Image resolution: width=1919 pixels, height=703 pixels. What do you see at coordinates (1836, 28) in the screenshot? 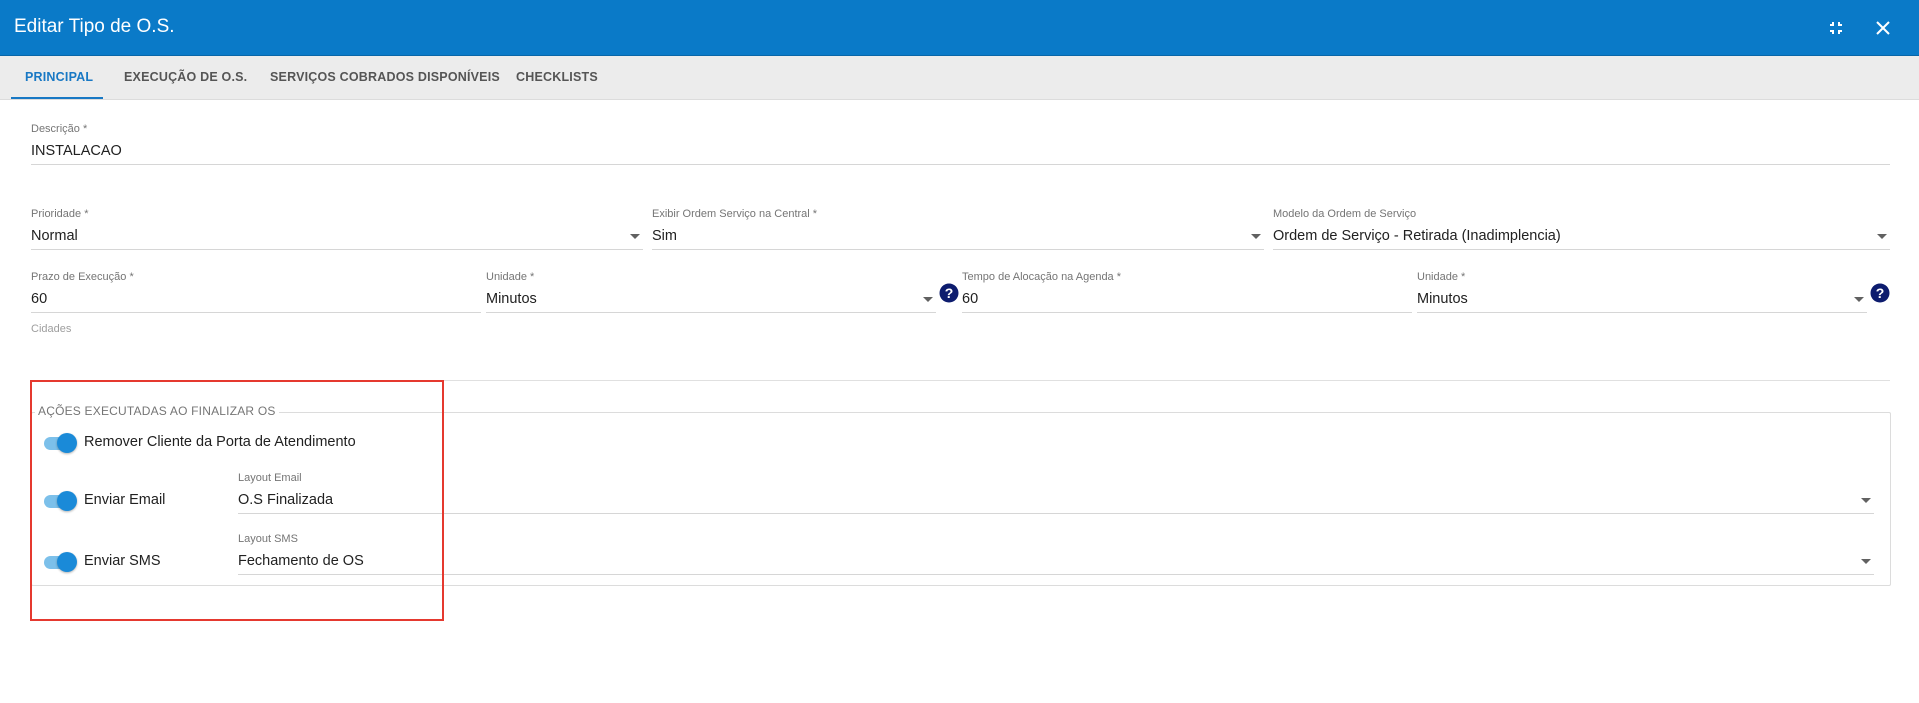
I see `collapse-icon` at bounding box center [1836, 28].